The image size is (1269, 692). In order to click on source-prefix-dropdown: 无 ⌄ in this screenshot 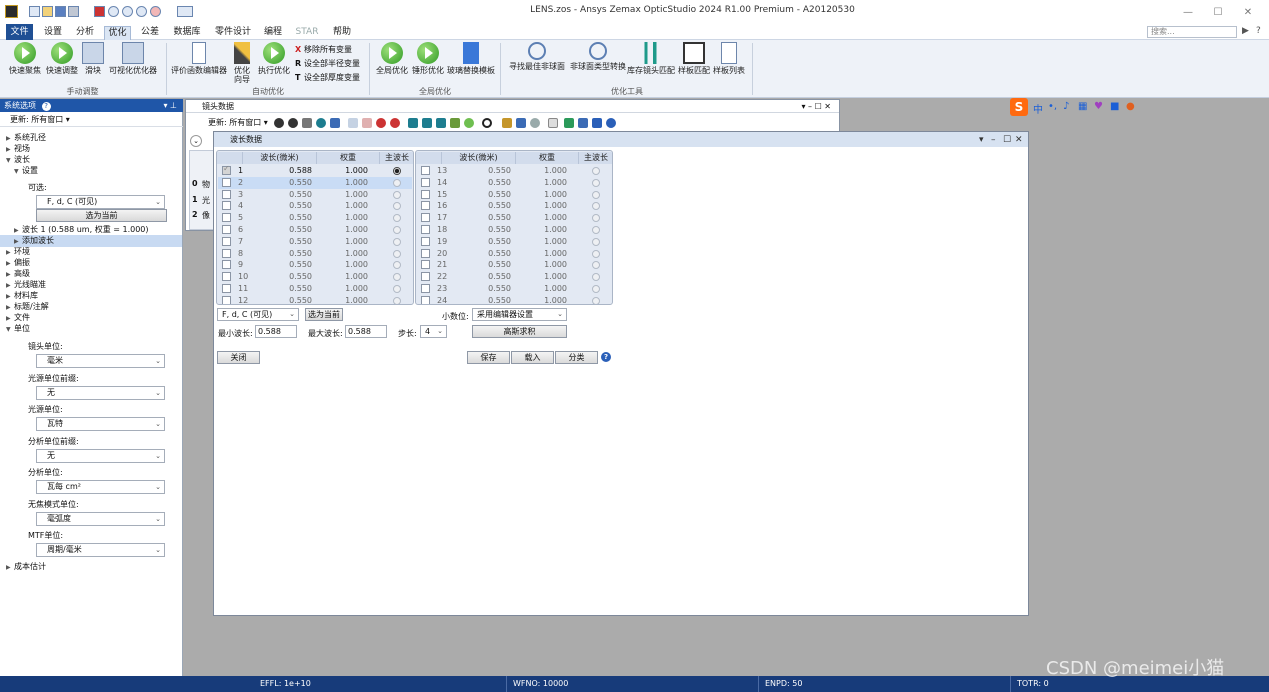, I will do `click(100, 393)`.